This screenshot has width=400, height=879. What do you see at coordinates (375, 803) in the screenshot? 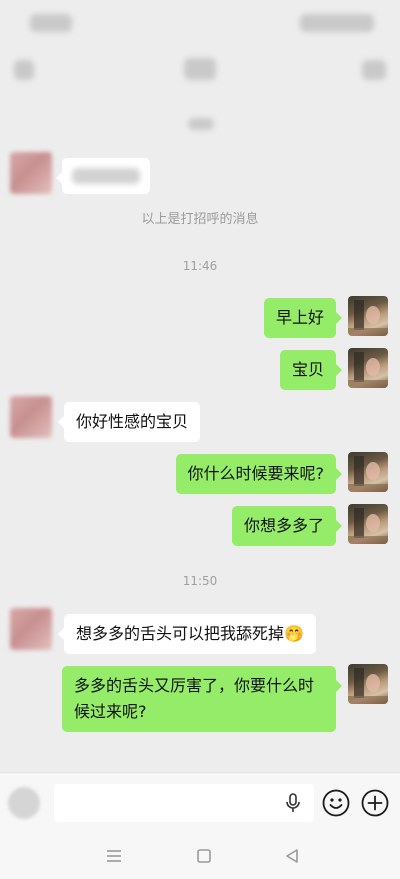
I see `plus-icon` at bounding box center [375, 803].